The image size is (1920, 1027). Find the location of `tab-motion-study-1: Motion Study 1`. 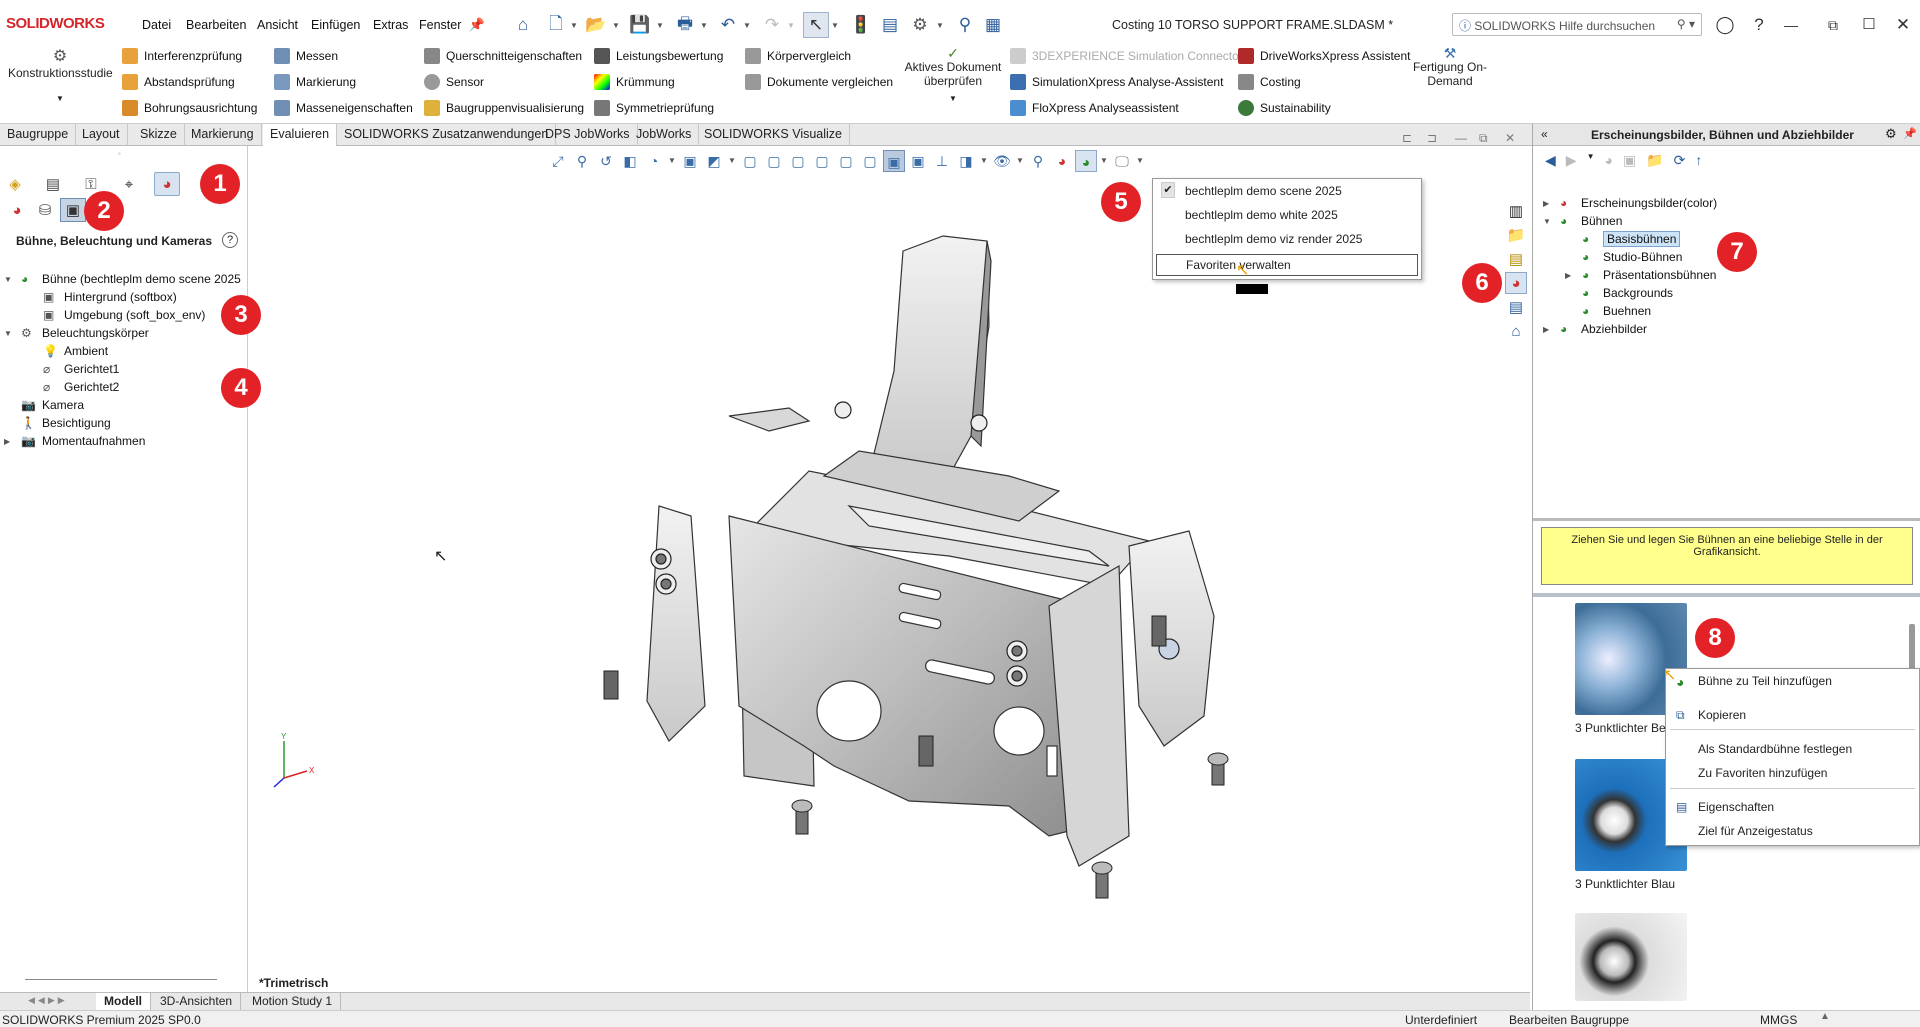

tab-motion-study-1: Motion Study 1 is located at coordinates (293, 1002).